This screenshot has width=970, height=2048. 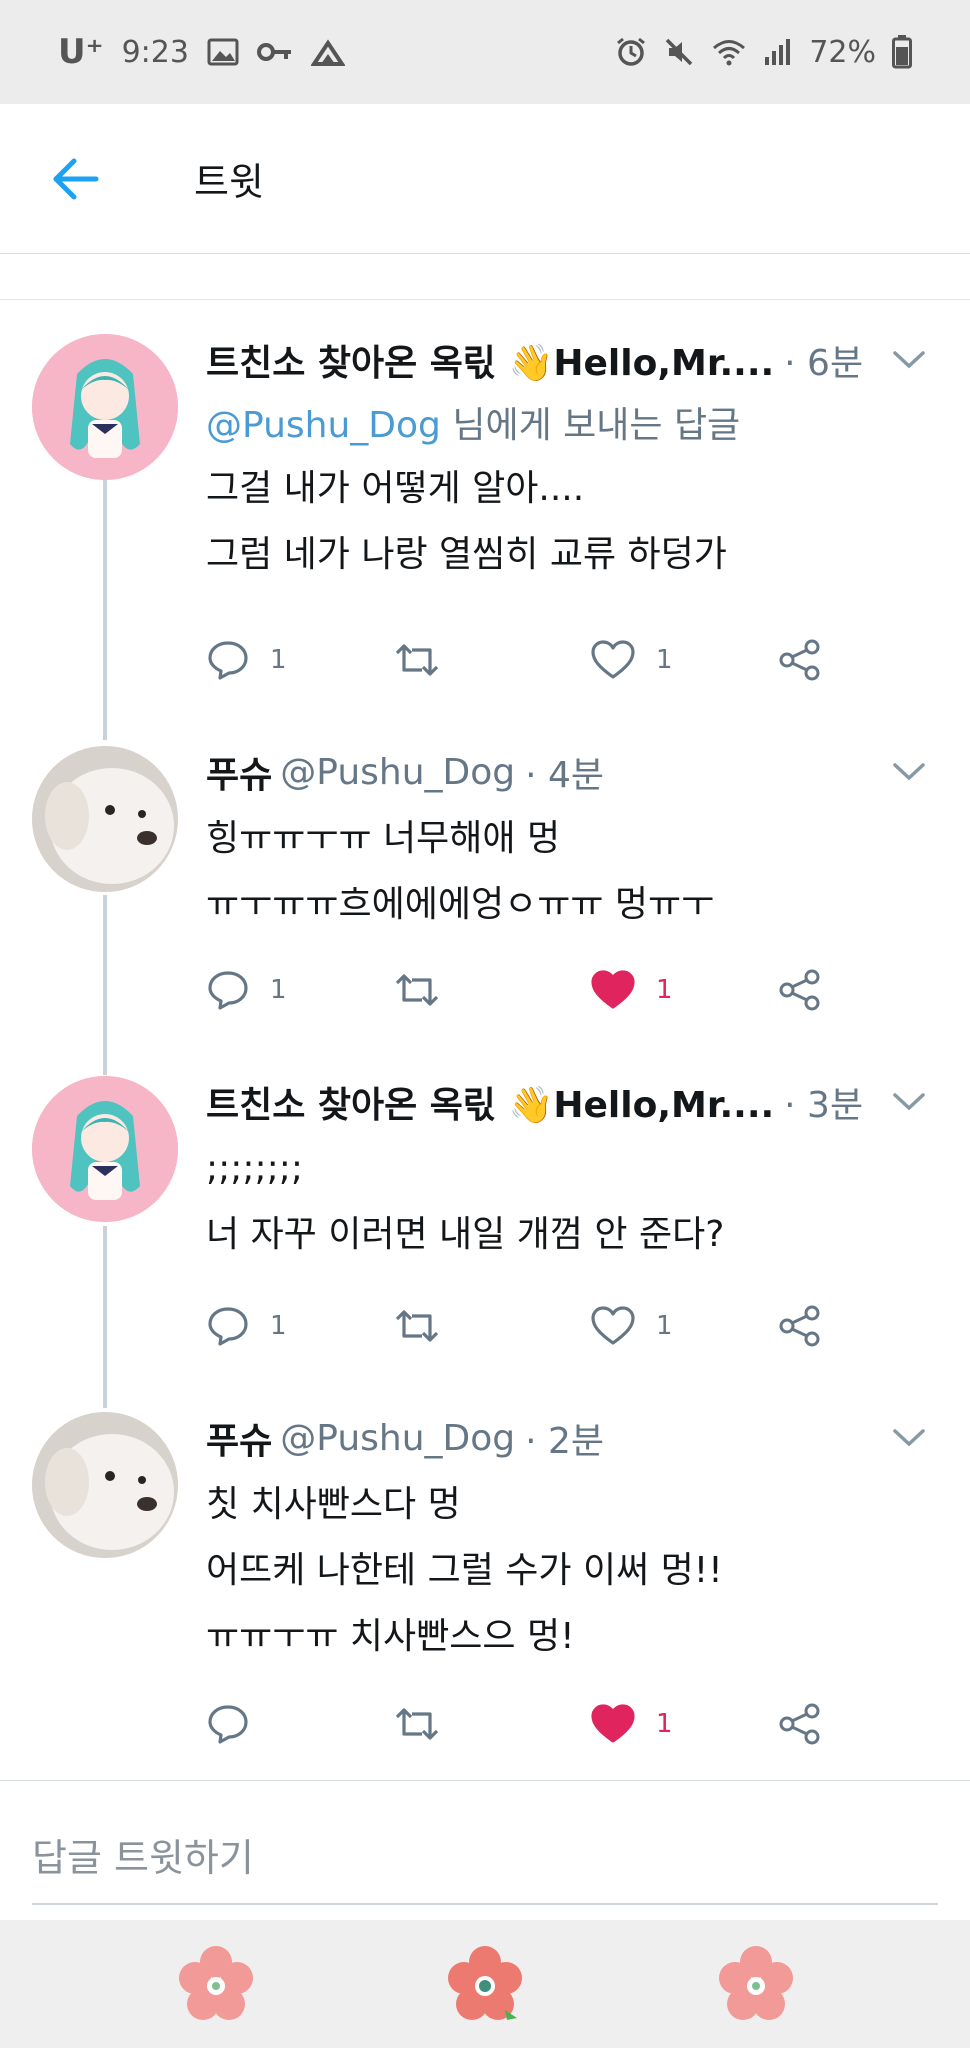 I want to click on tweet-text: 힝ㅠㅠㅜㅠ 너무해애 멍 ㅠㅜㅠㅠ흐에에에엉ㅇㅠㅠ 멍ㅠㅜ, so click(x=570, y=872).